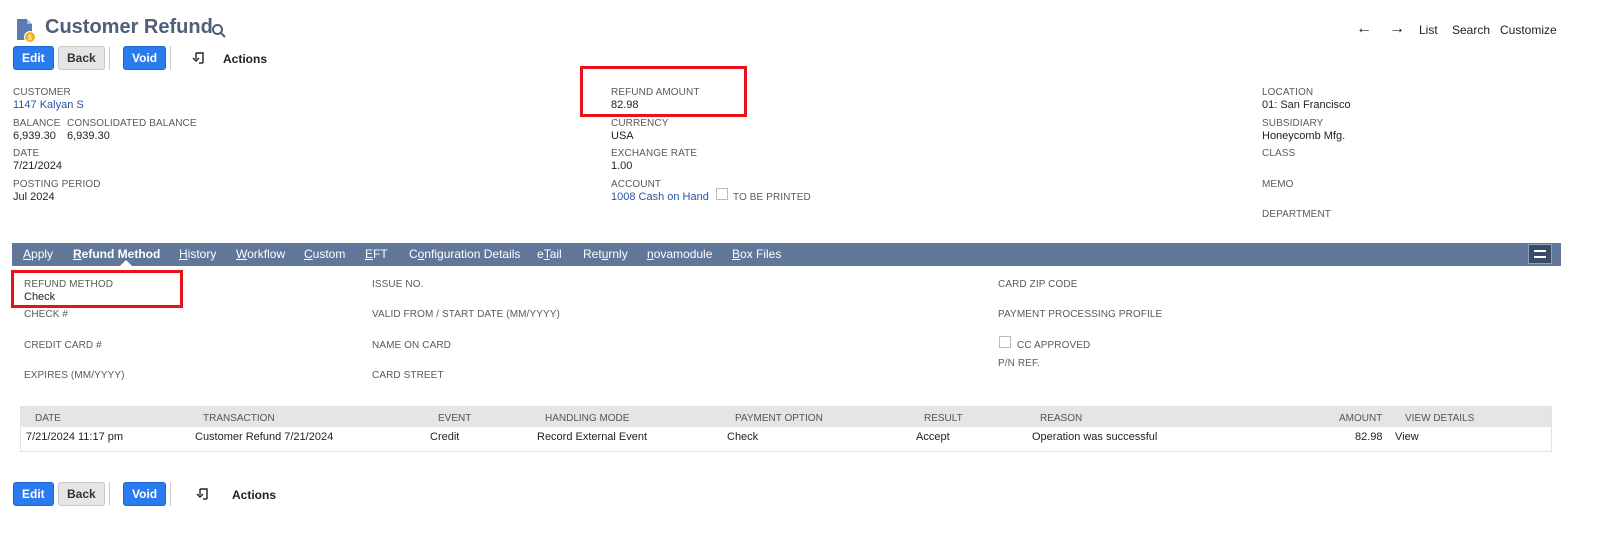 This screenshot has height=536, width=1600. What do you see at coordinates (37, 166) in the screenshot?
I see `date-value: 7/21/2024` at bounding box center [37, 166].